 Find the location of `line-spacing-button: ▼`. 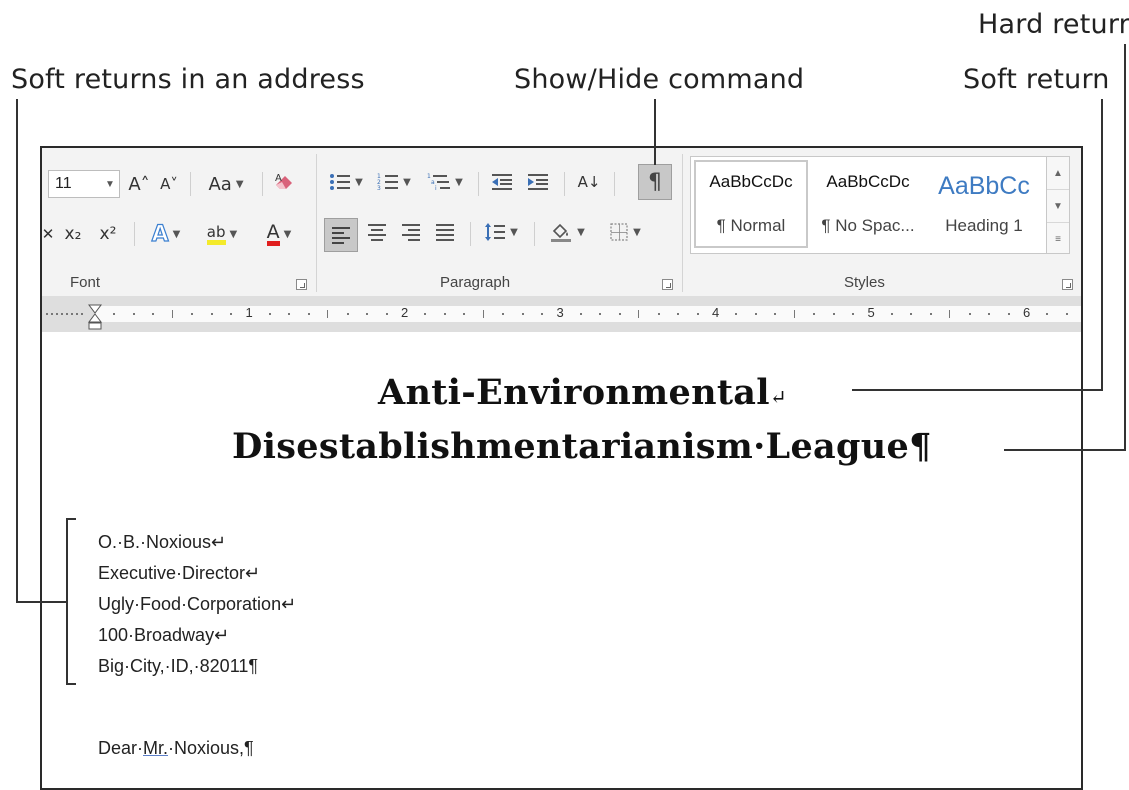

line-spacing-button: ▼ is located at coordinates (501, 232).